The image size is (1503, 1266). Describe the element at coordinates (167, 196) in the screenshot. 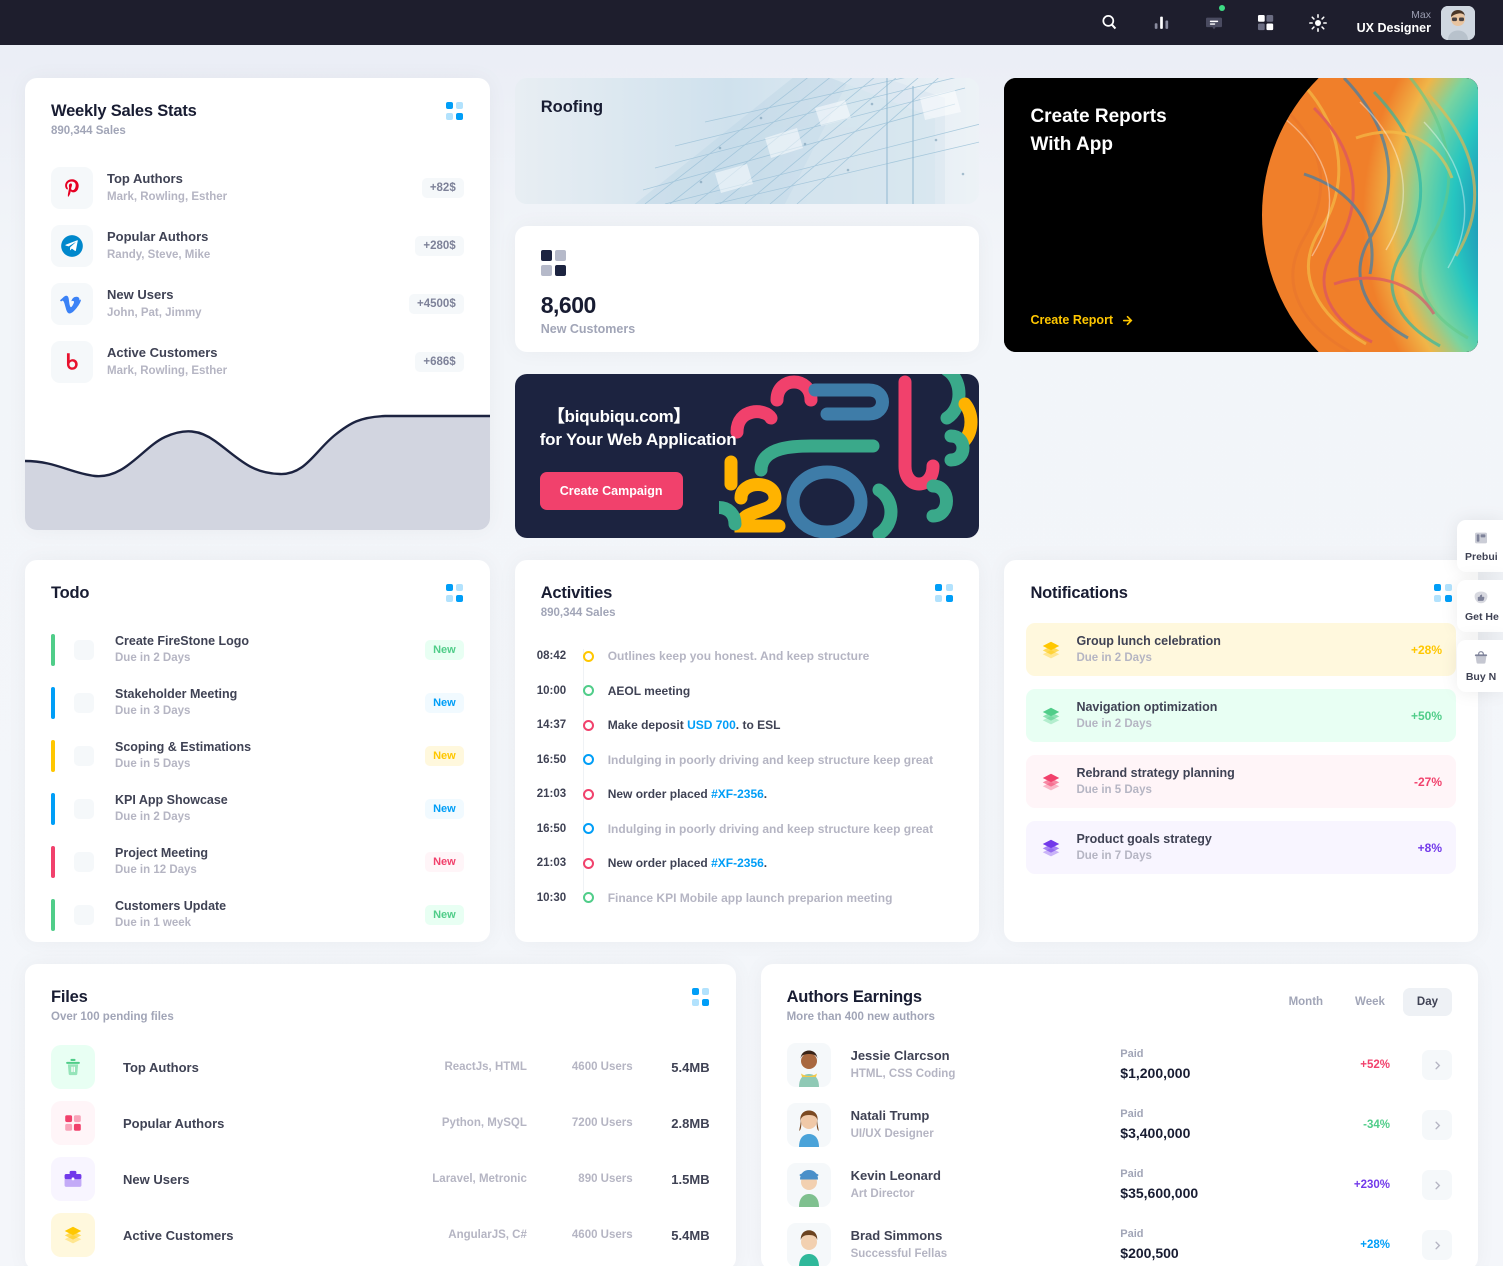

I see `list-item-subtitle: Mark, Rowling, Esther` at that location.